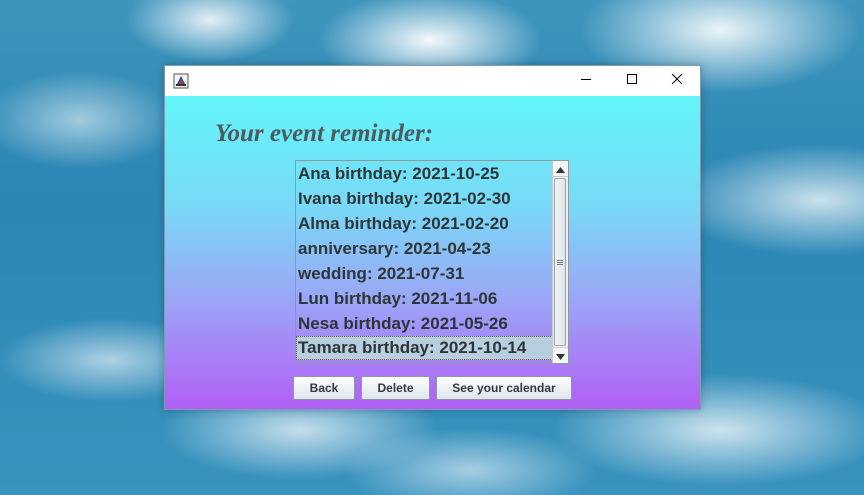 The height and width of the screenshot is (495, 864). I want to click on list-item: Nesa birthday: 2021-05-26, so click(424, 323).